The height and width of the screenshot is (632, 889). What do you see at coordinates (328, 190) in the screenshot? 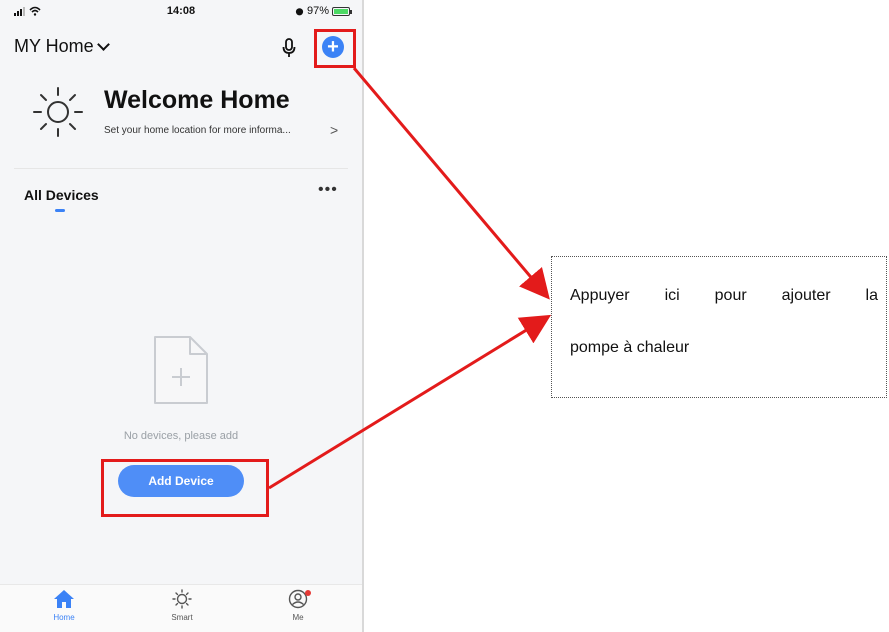
I see `more-icon: •••` at bounding box center [328, 190].